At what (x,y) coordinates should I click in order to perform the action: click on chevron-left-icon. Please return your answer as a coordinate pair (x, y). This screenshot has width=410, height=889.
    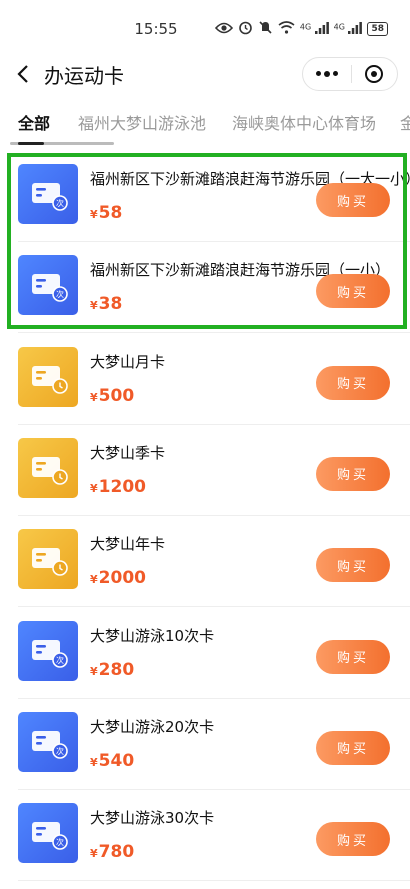
    Looking at the image, I should click on (22, 74).